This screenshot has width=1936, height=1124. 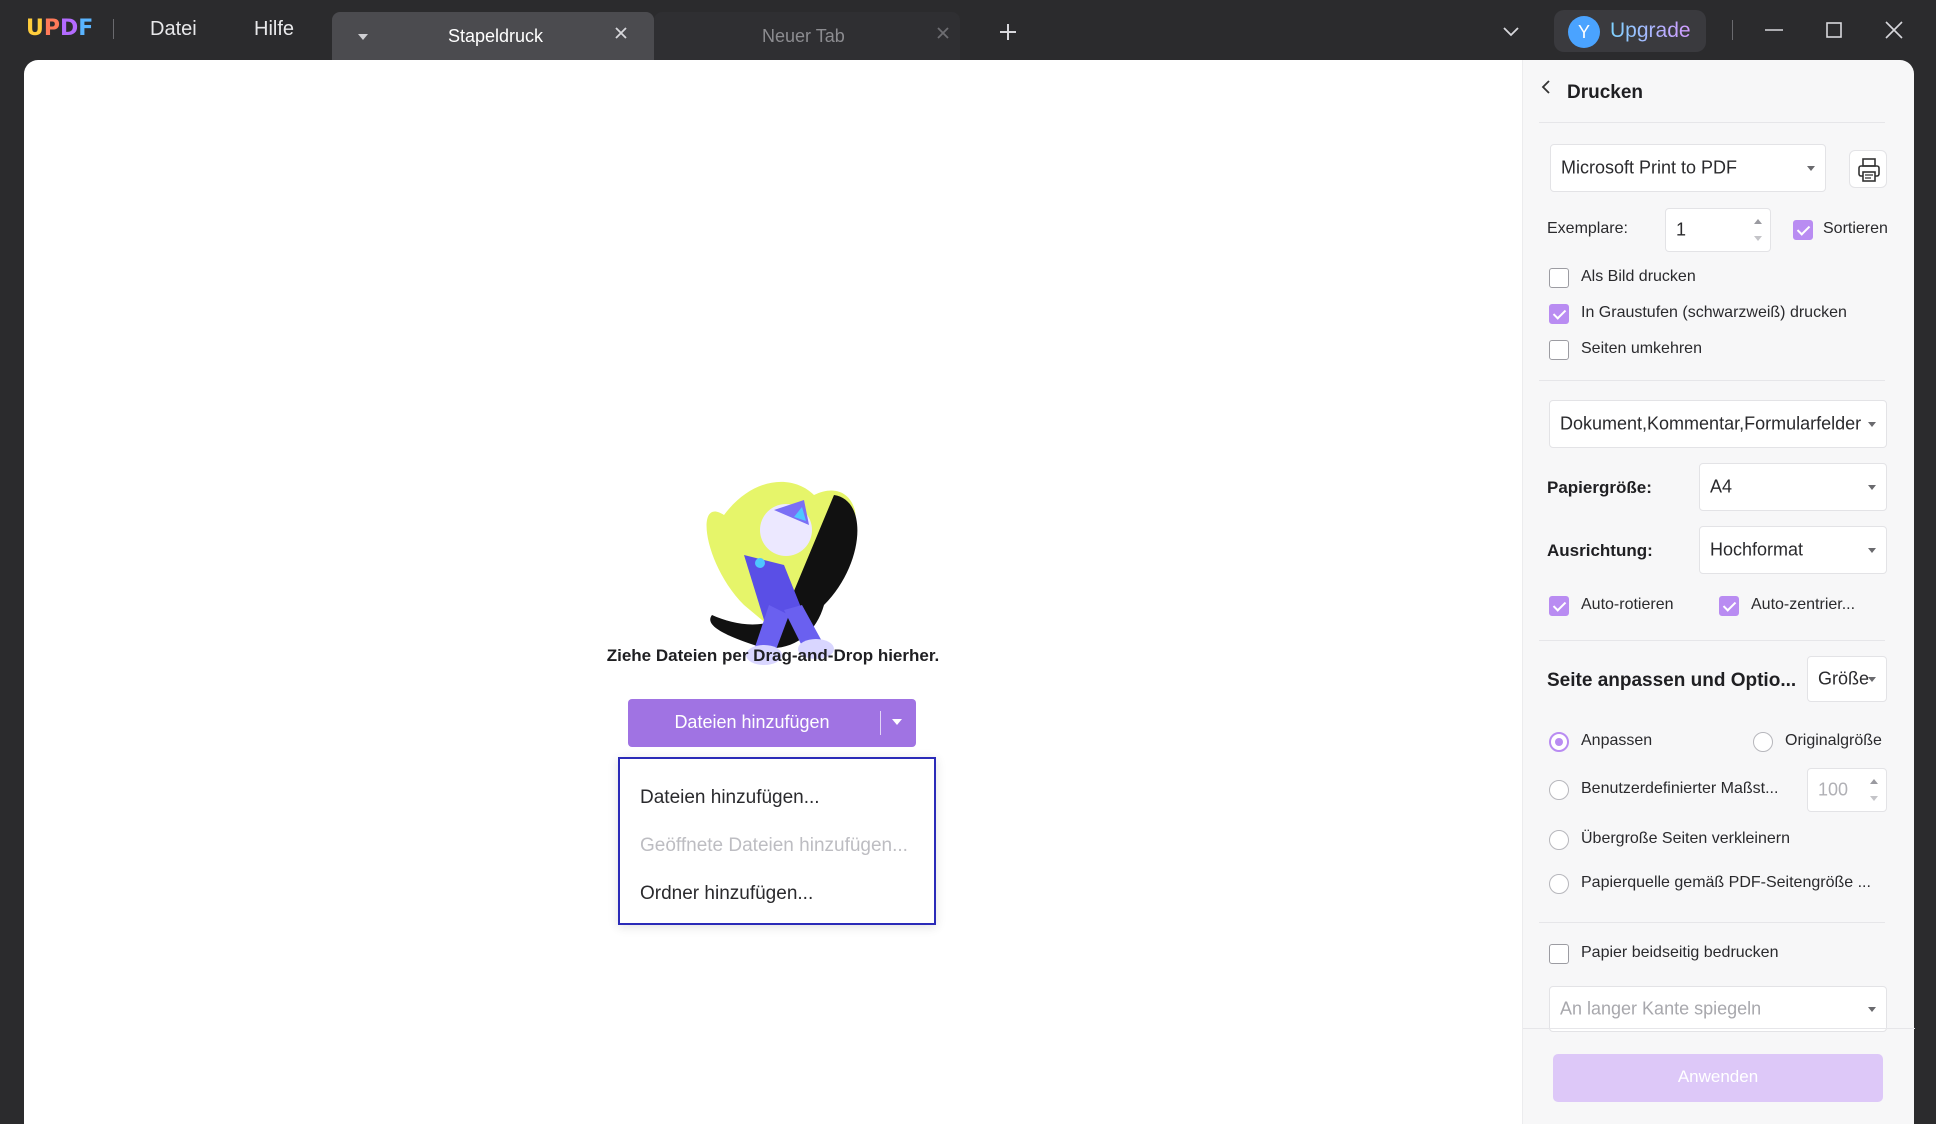 What do you see at coordinates (752, 722) in the screenshot?
I see `add-files-label: Dateien hinzufügen` at bounding box center [752, 722].